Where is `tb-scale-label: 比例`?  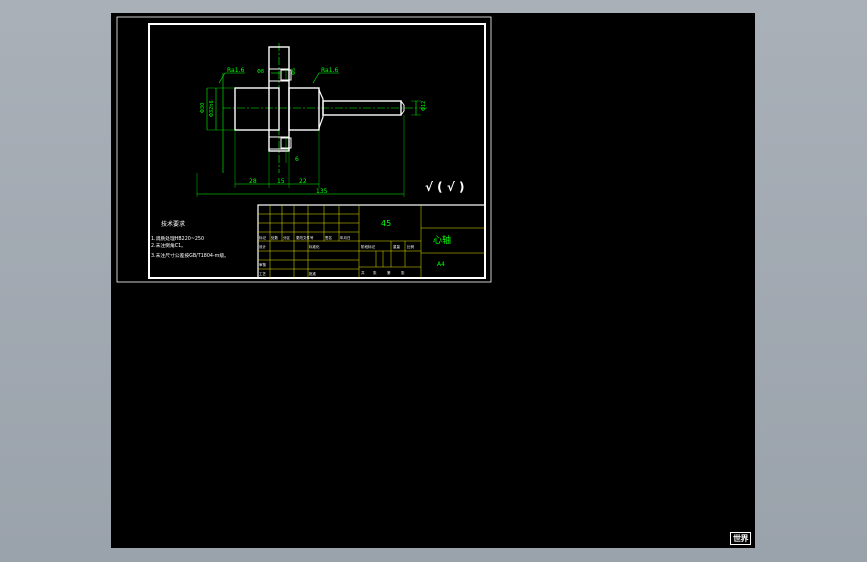 tb-scale-label: 比例 is located at coordinates (411, 246).